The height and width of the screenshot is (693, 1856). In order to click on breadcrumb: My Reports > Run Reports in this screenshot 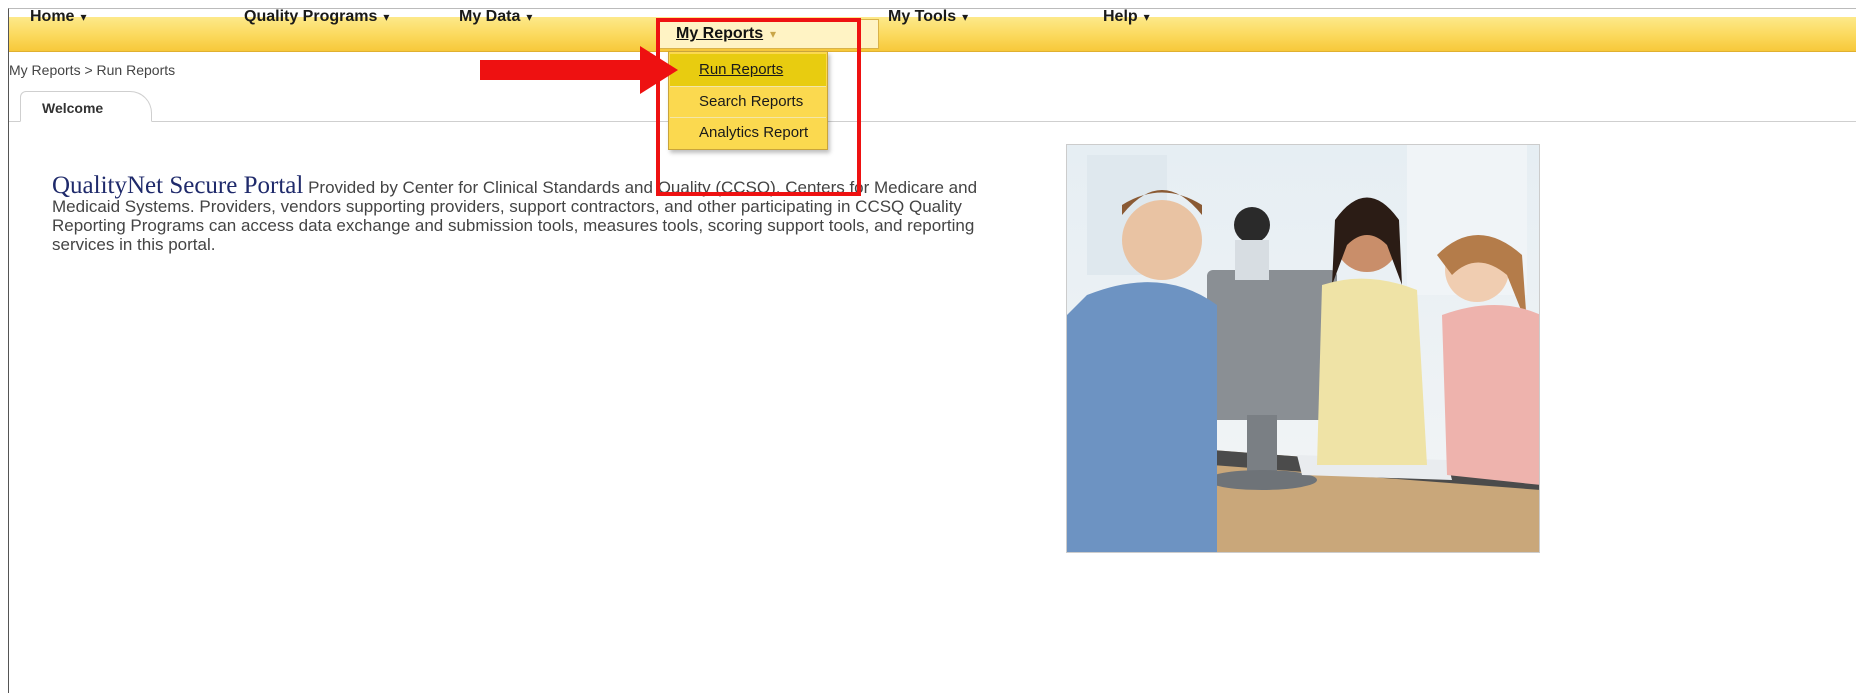, I will do `click(92, 70)`.